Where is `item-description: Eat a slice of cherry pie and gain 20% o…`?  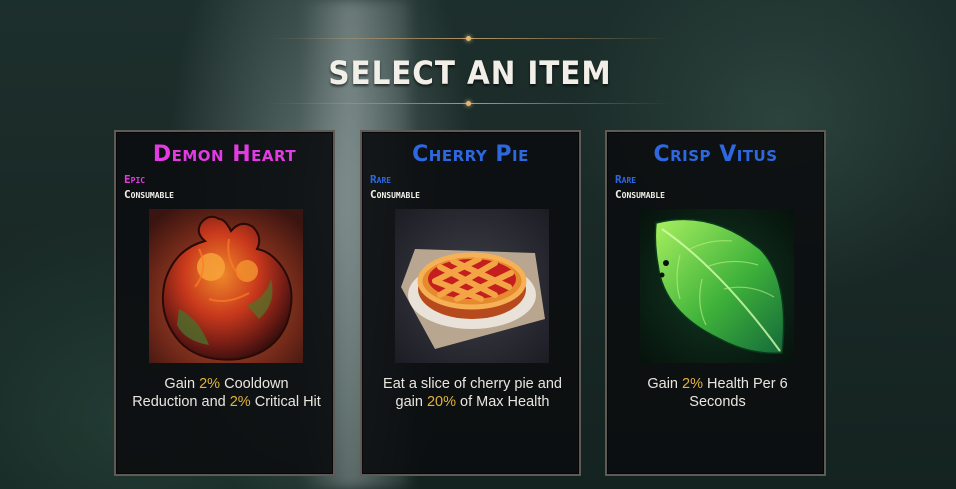
item-description: Eat a slice of cherry pie and gain 20% o… is located at coordinates (472, 393).